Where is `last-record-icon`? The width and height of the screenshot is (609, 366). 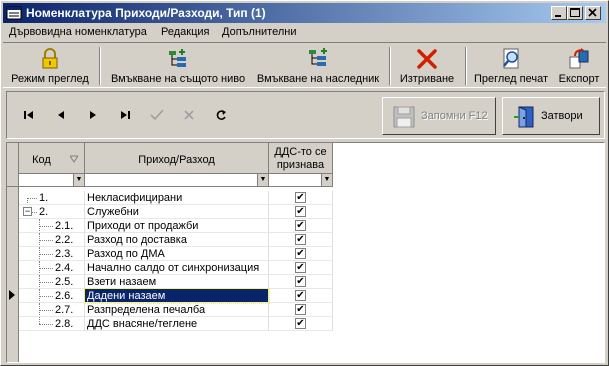 last-record-icon is located at coordinates (125, 115).